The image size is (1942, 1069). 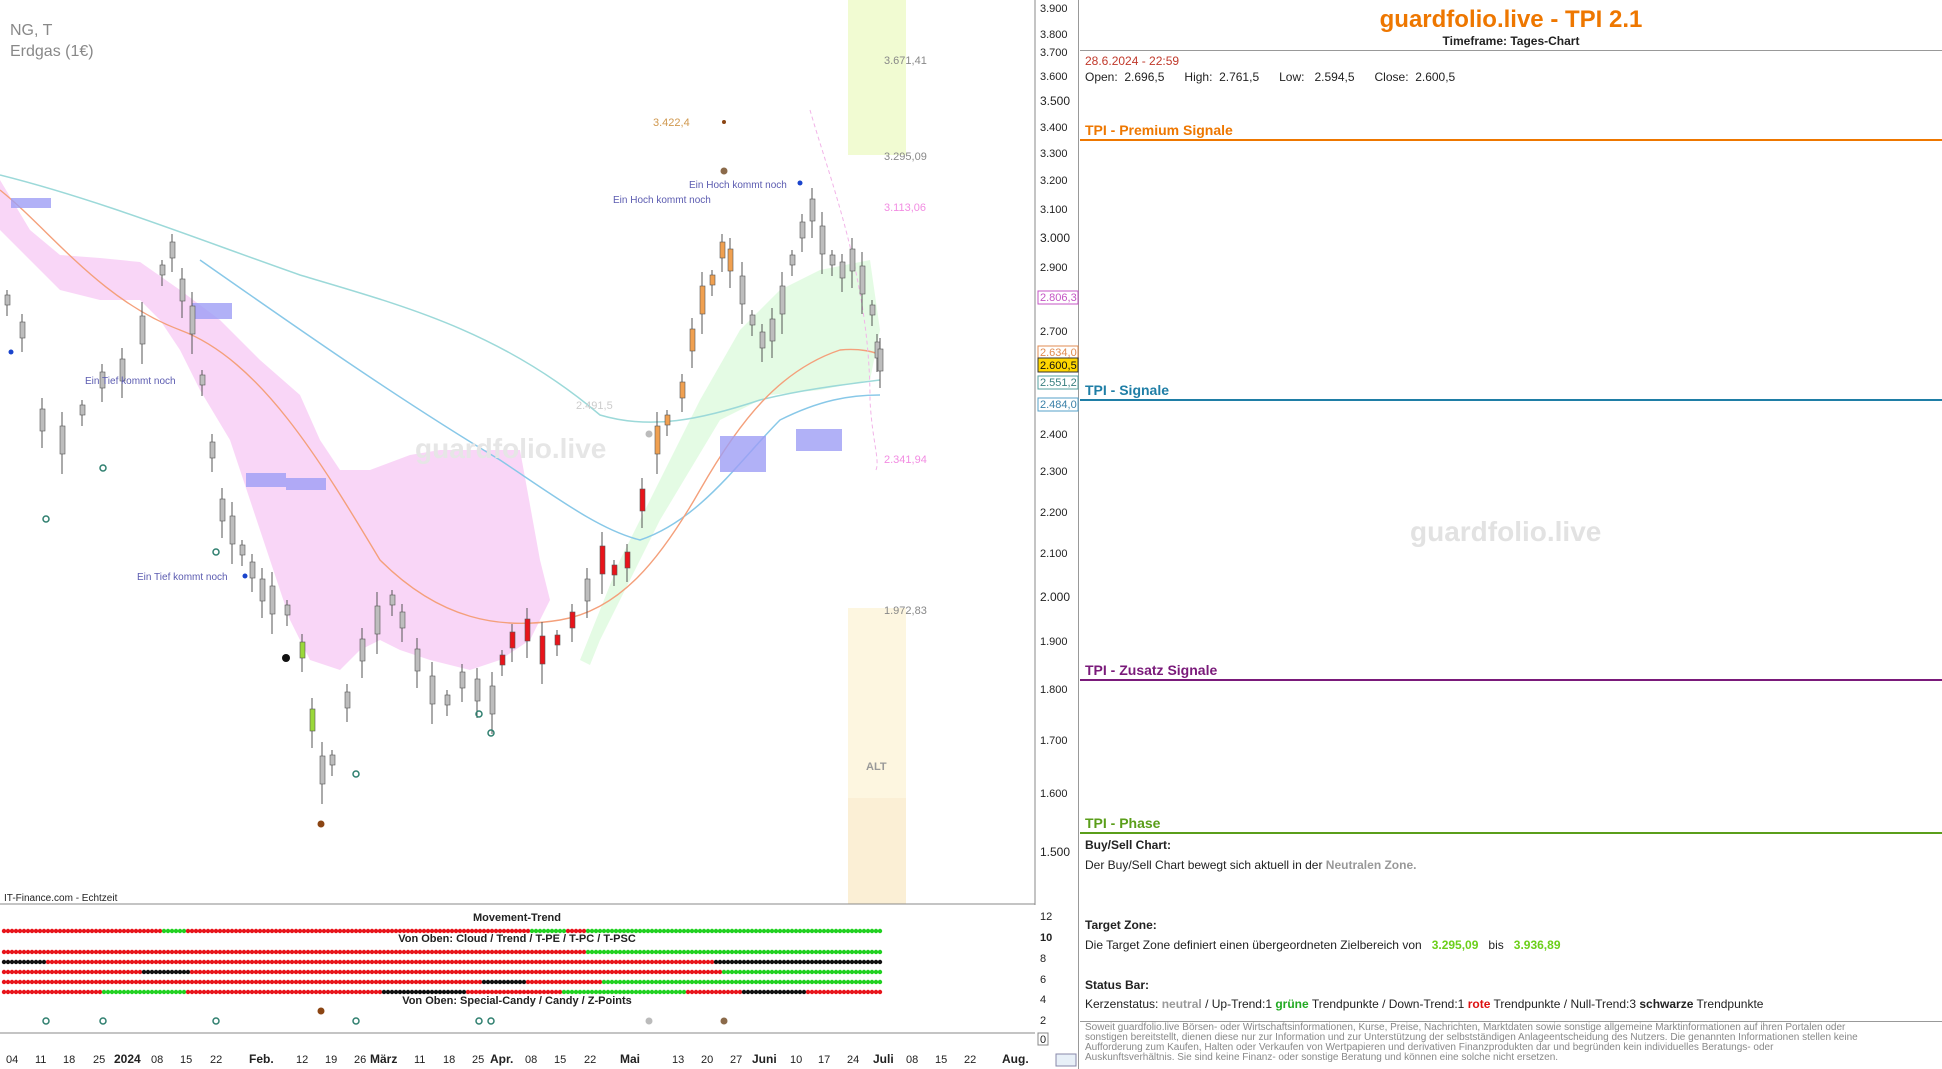 I want to click on z-point-black, so click(x=286, y=658).